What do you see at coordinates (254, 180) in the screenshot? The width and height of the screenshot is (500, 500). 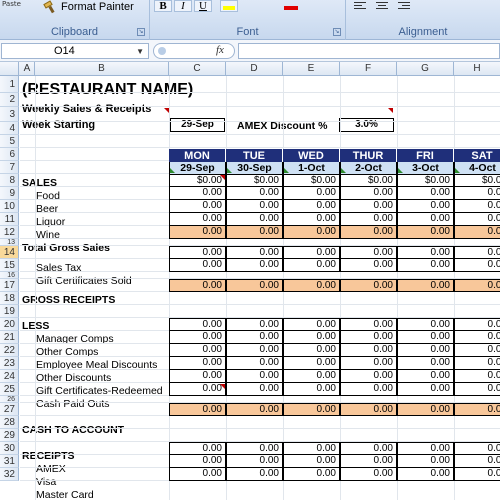 I see `value-cell: $0.00` at bounding box center [254, 180].